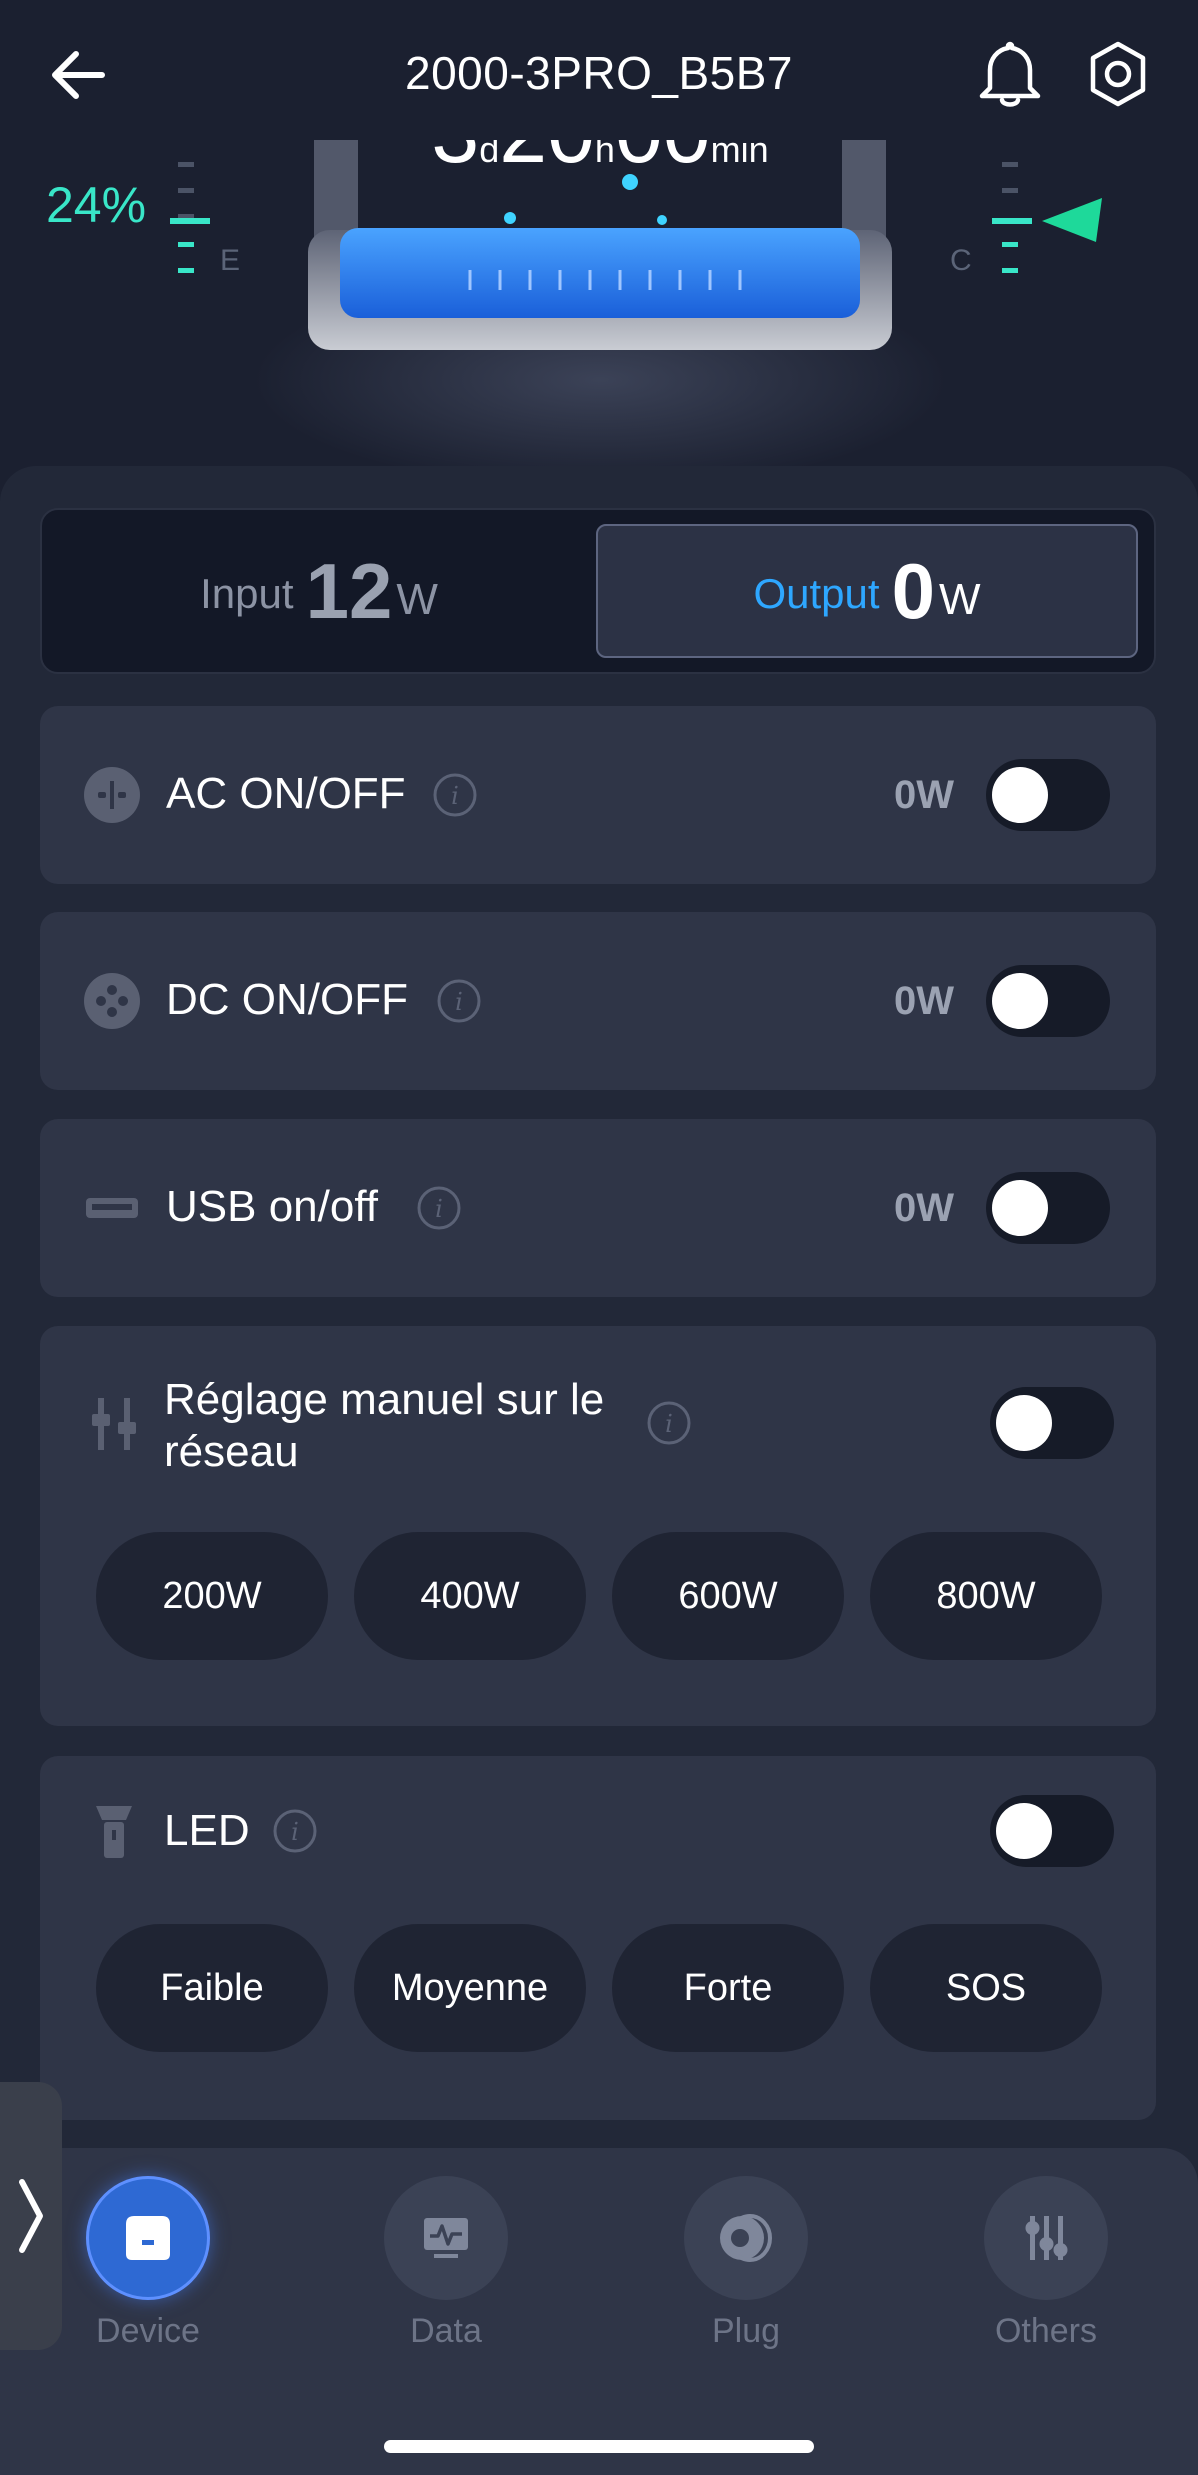  What do you see at coordinates (446, 2238) in the screenshot?
I see `data-icon` at bounding box center [446, 2238].